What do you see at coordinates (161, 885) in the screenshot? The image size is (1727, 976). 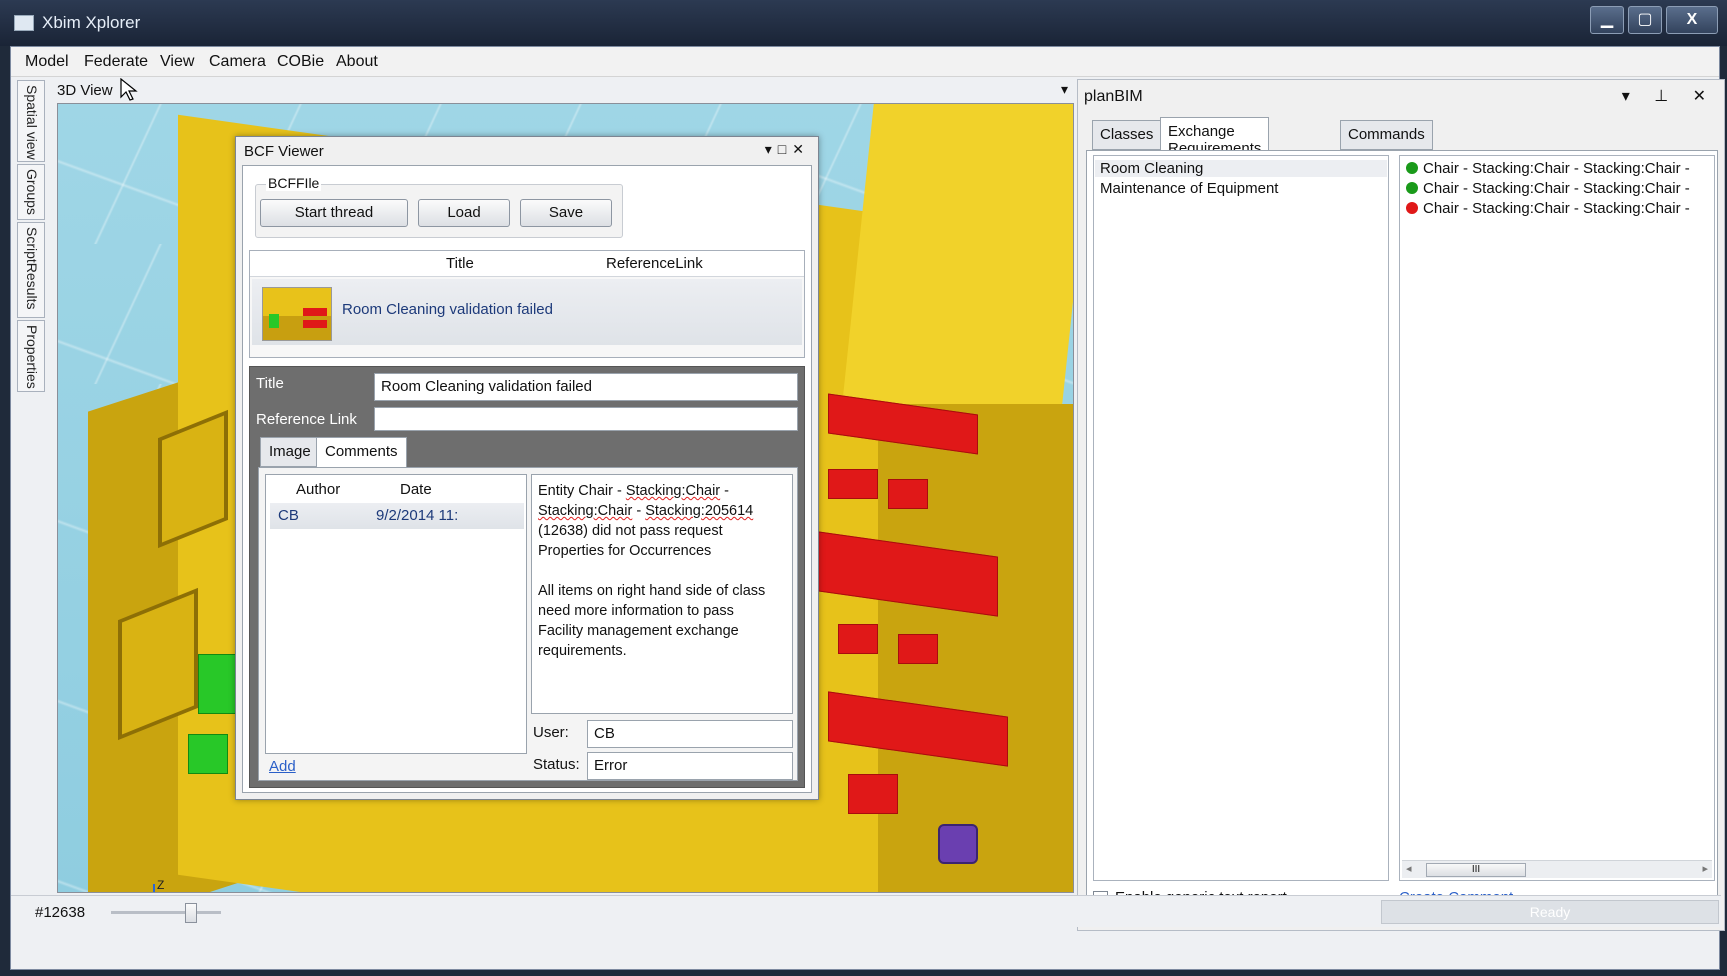 I see `z-axis-label: Z` at bounding box center [161, 885].